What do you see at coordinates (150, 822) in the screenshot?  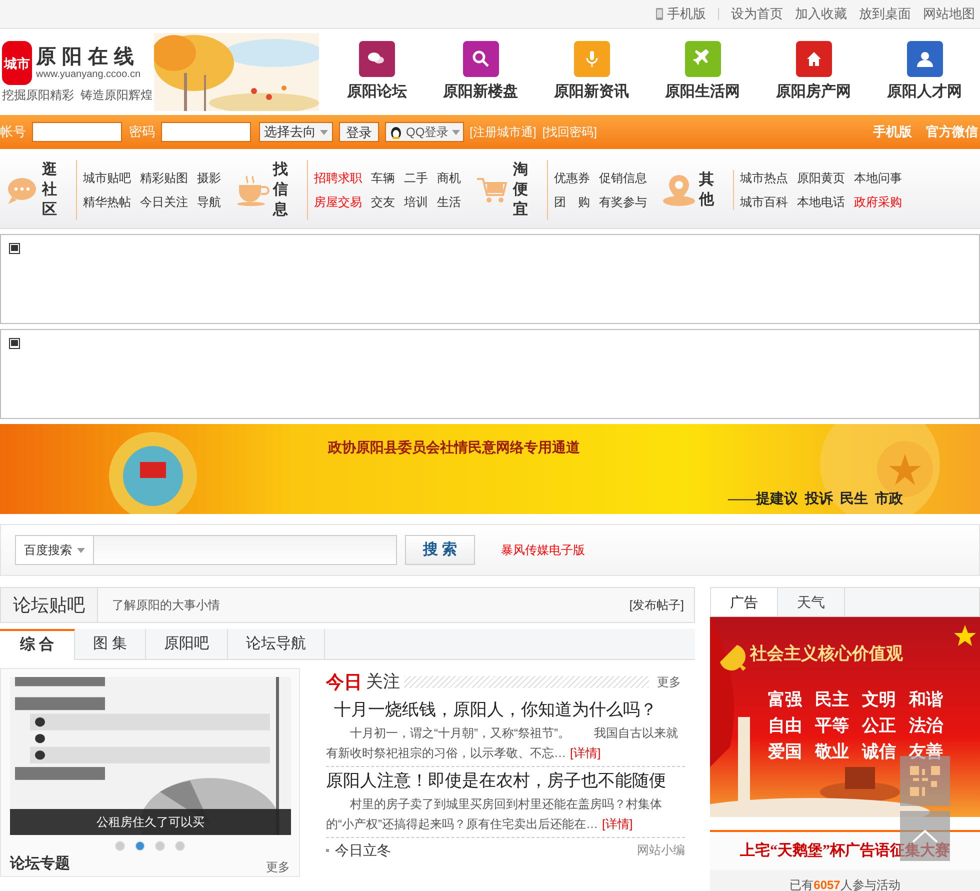 I see `slide-caption: 公租房住久了可以买` at bounding box center [150, 822].